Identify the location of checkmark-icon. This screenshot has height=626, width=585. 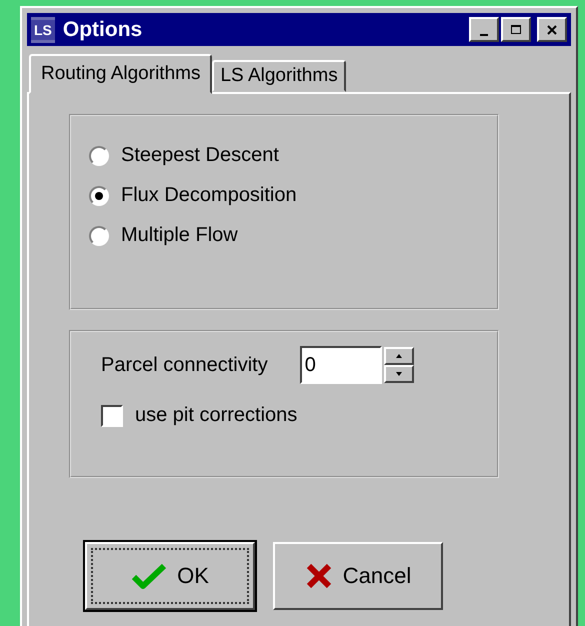
(149, 576).